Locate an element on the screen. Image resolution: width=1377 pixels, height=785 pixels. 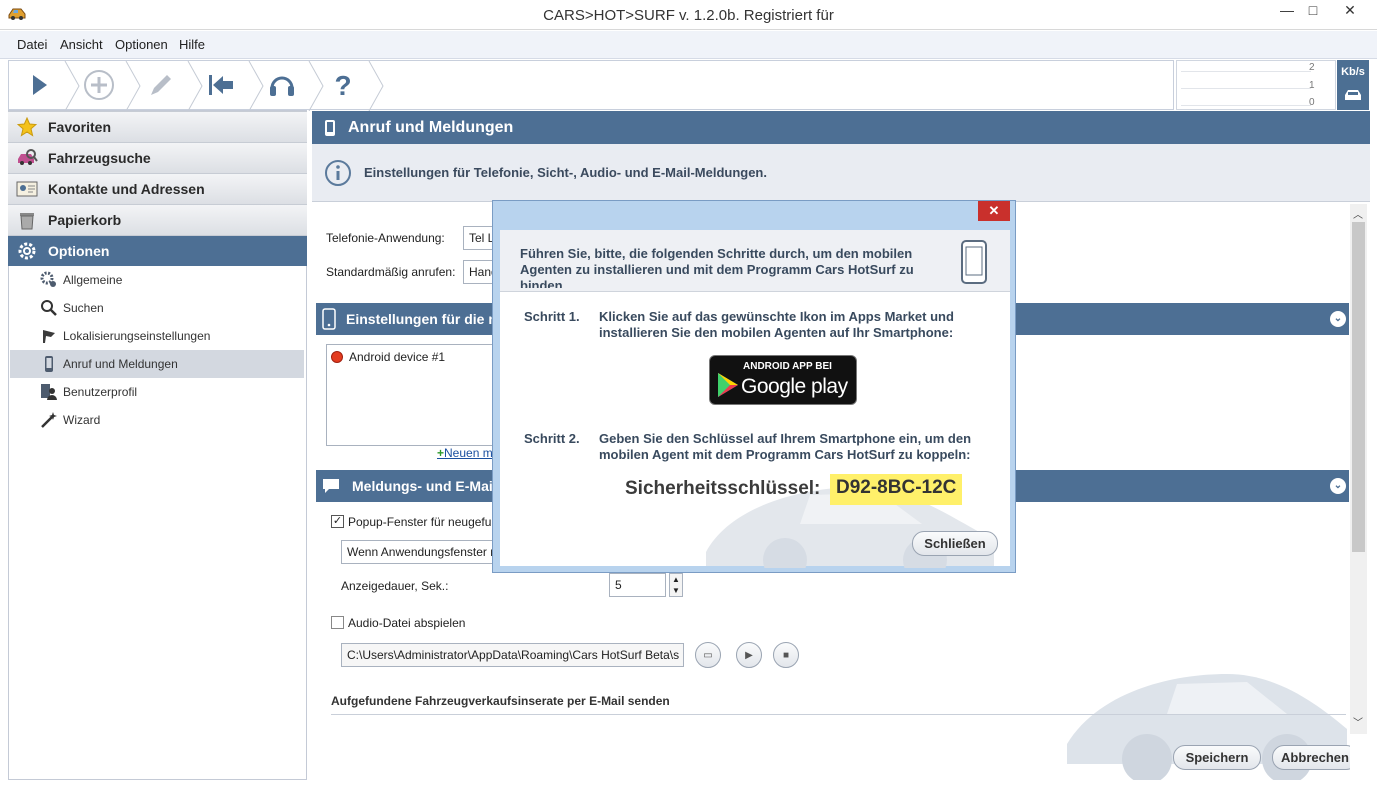
meter-tick: 0 is located at coordinates (1312, 102).